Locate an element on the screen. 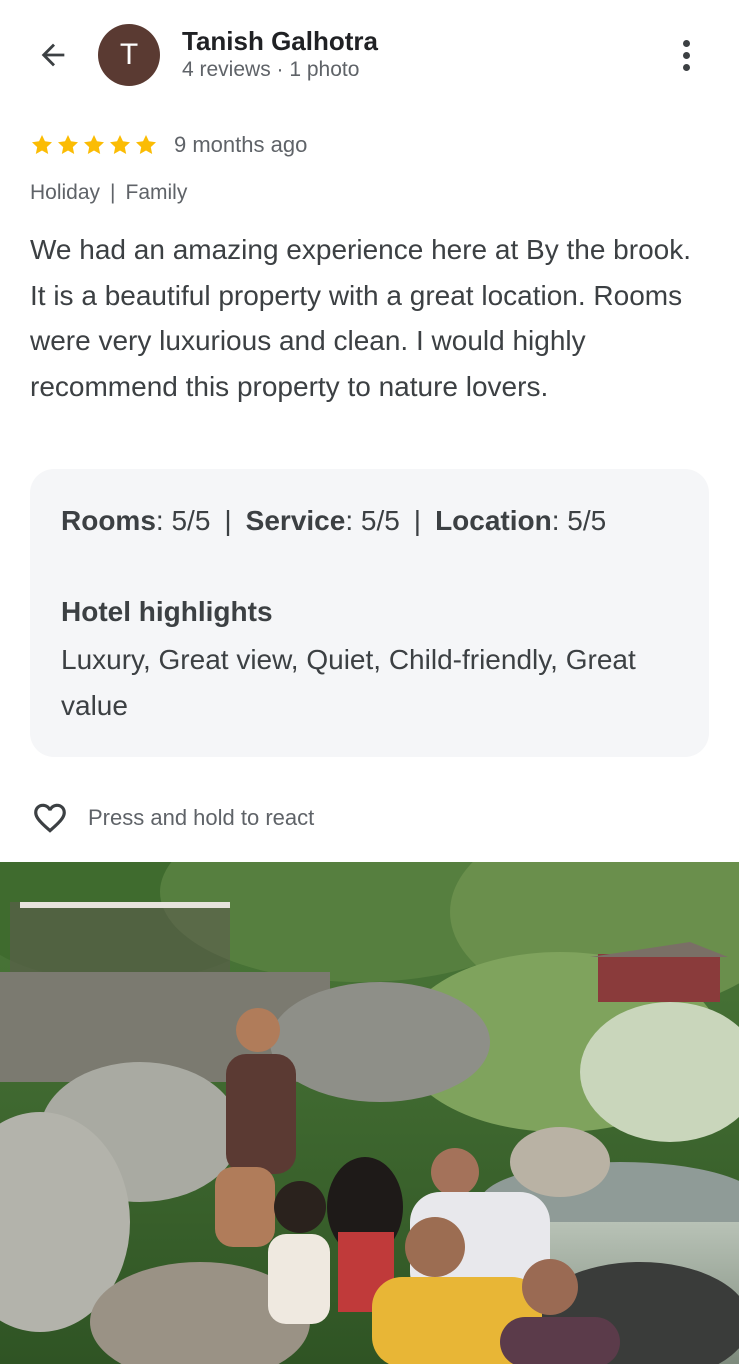 This screenshot has width=739, height=1364. location-score: : 5/5 is located at coordinates (579, 520).